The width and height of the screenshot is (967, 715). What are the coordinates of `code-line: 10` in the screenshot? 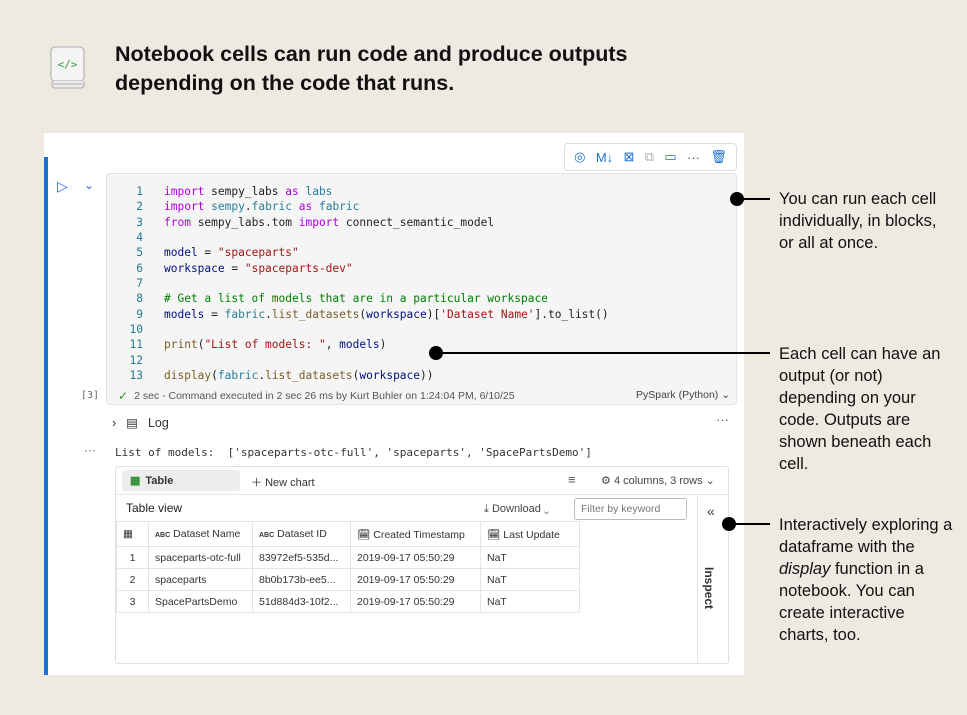 It's located at (358, 329).